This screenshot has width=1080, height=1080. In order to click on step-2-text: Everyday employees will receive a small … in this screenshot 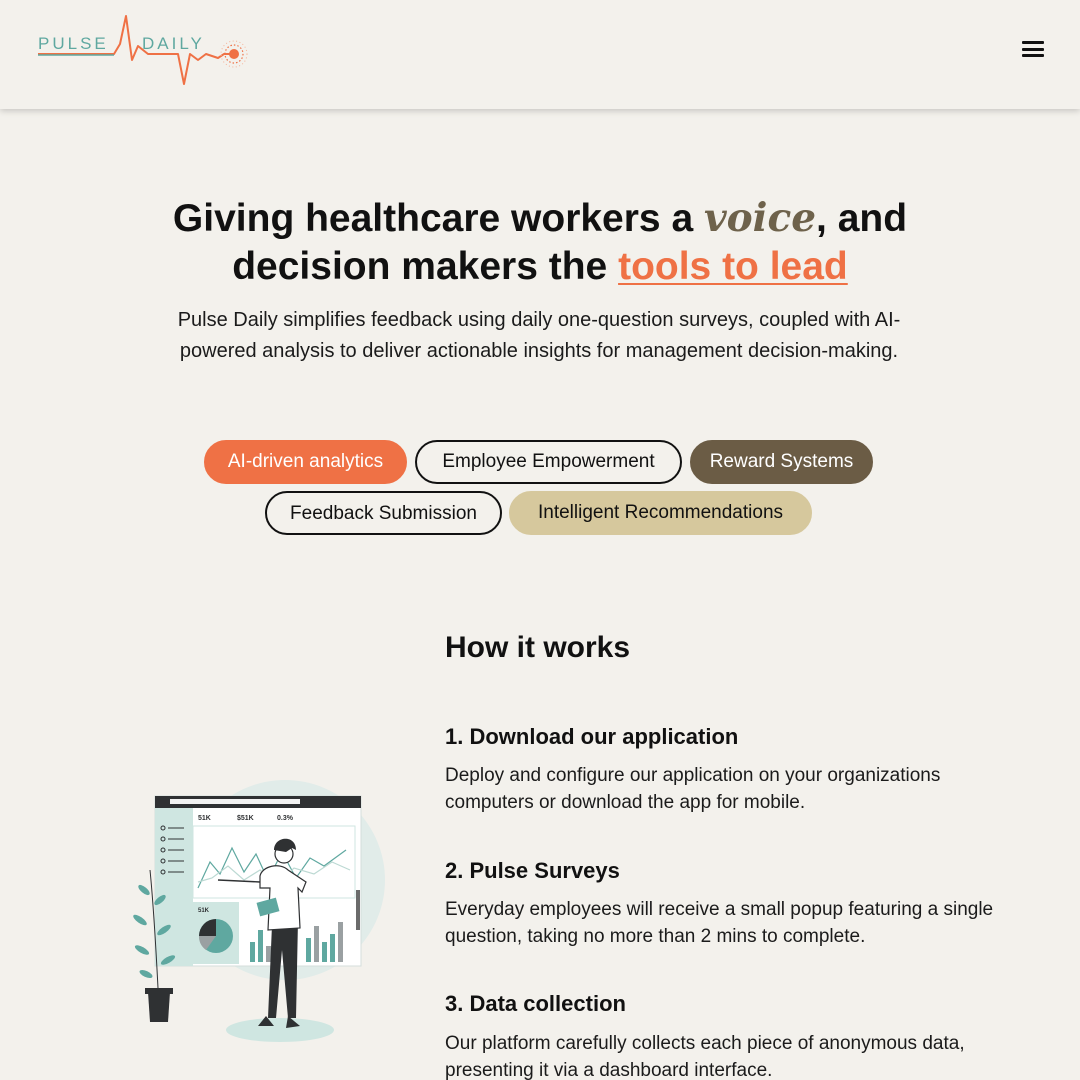, I will do `click(719, 923)`.